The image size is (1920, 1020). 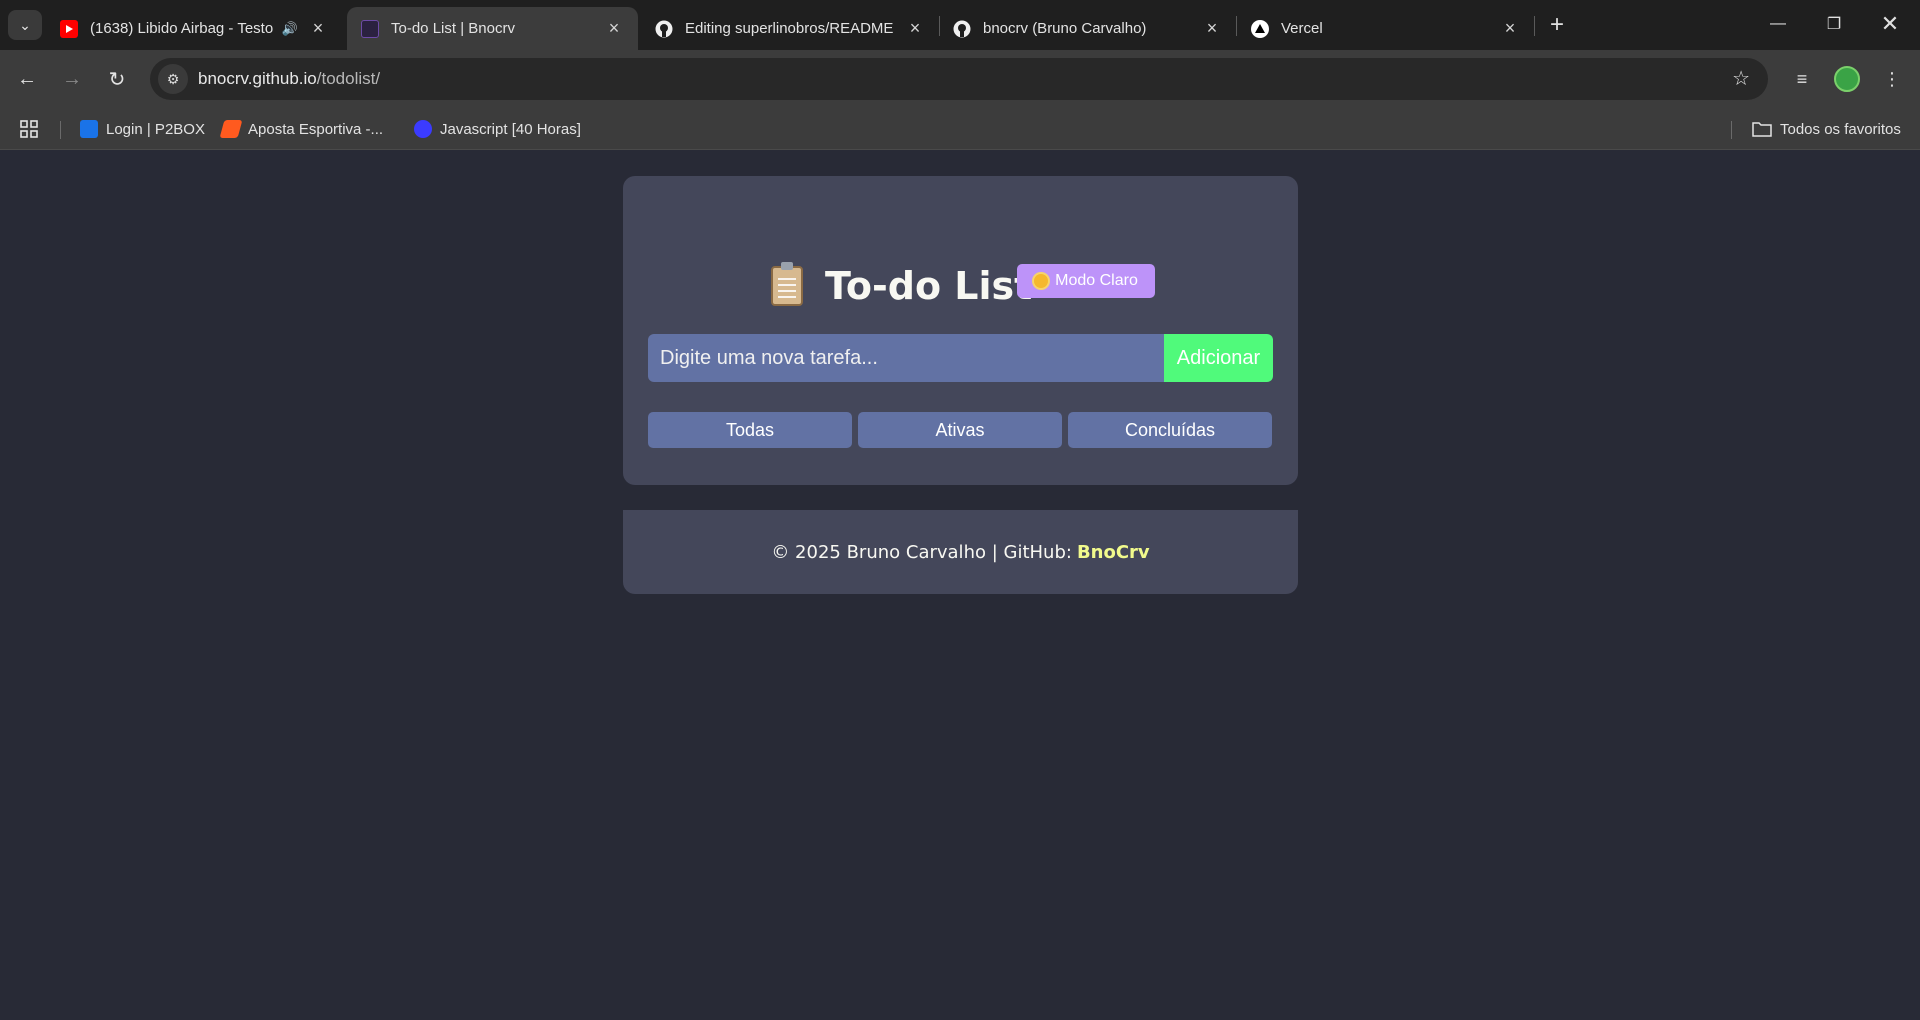 I want to click on page-title-text: To-do List, so click(x=929, y=286).